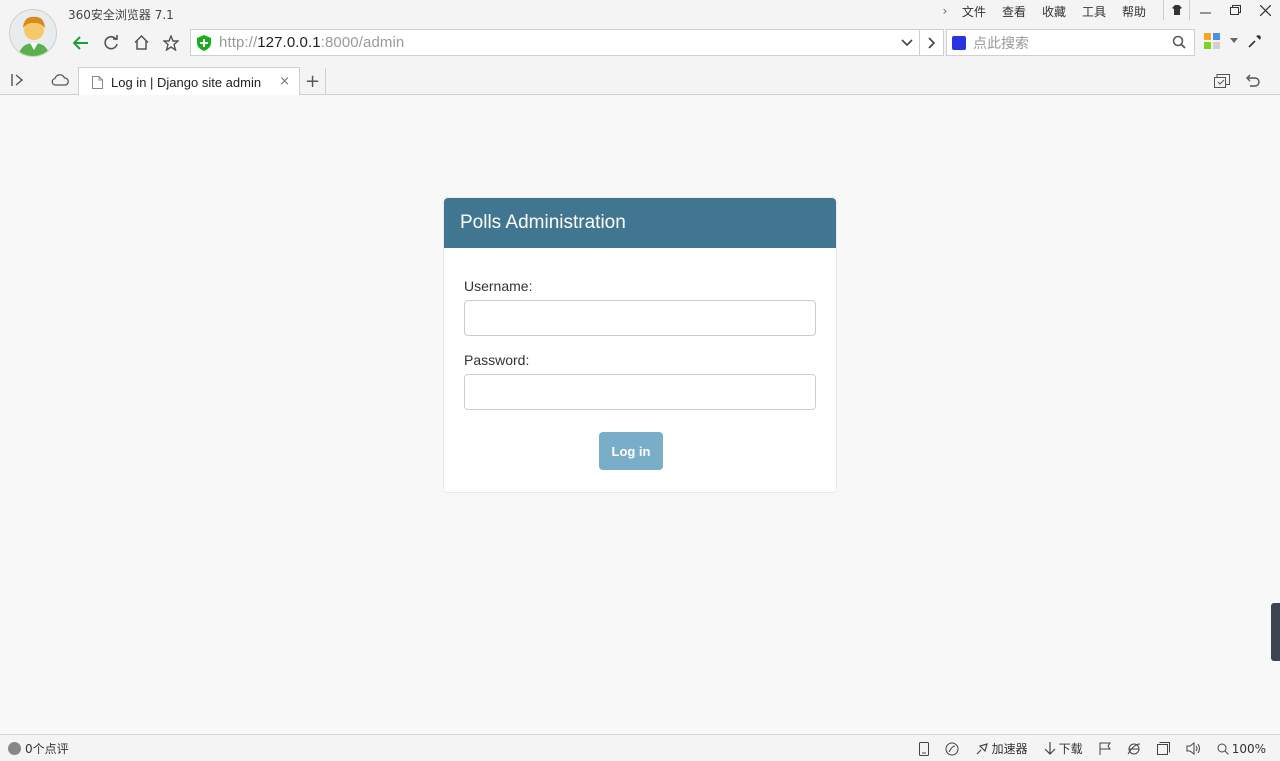  I want to click on comments-count: 0个点评, so click(47, 749).